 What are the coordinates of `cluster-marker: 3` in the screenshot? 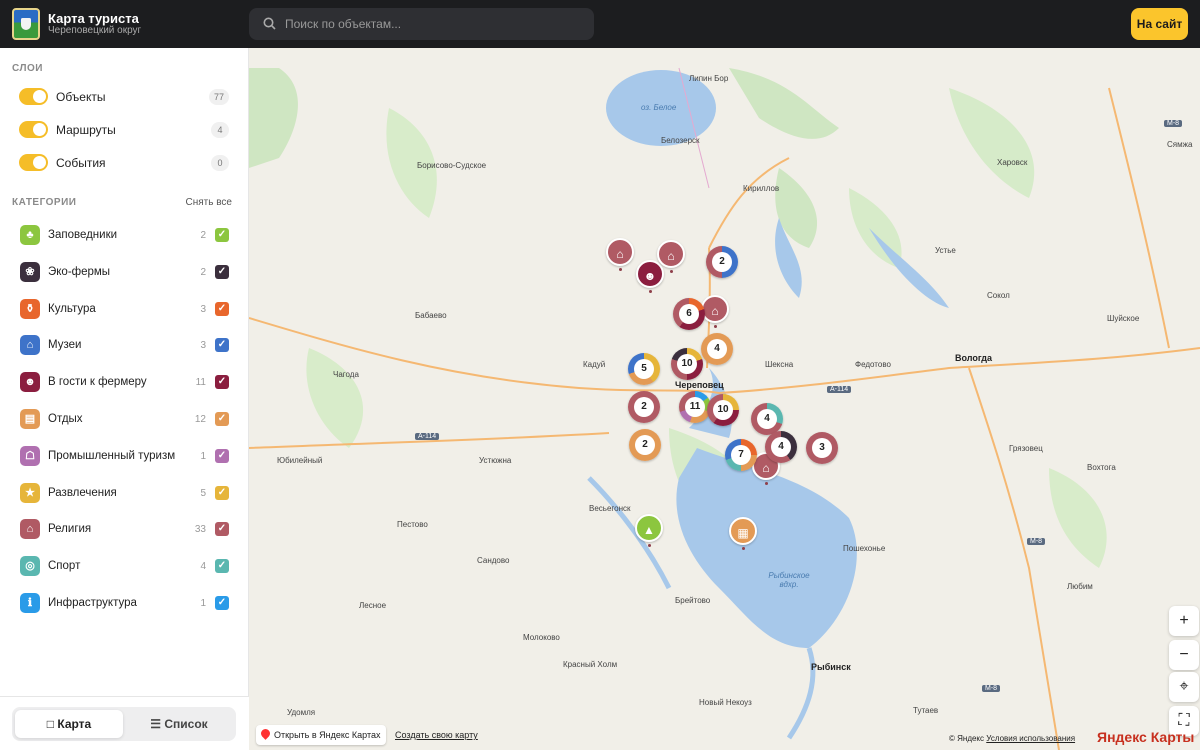 It's located at (822, 448).